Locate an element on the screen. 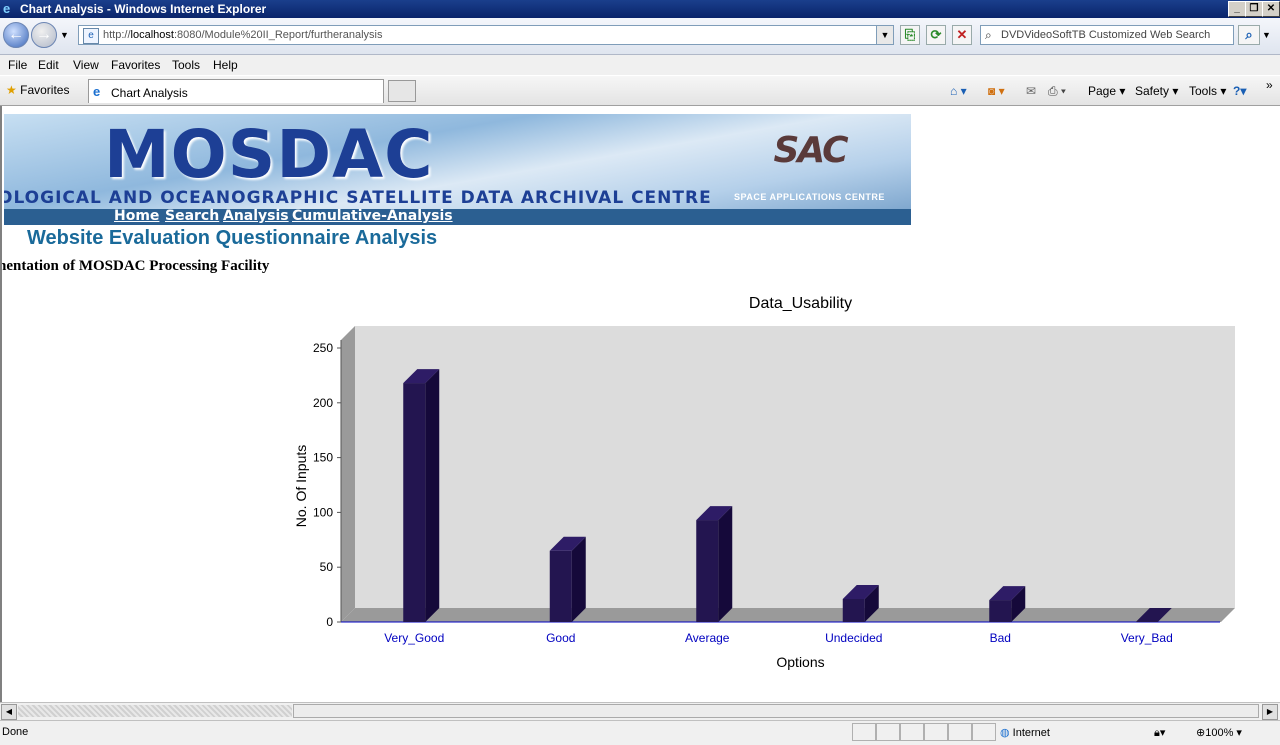 The image size is (1280, 745). menu-tools: Tools is located at coordinates (186, 65).